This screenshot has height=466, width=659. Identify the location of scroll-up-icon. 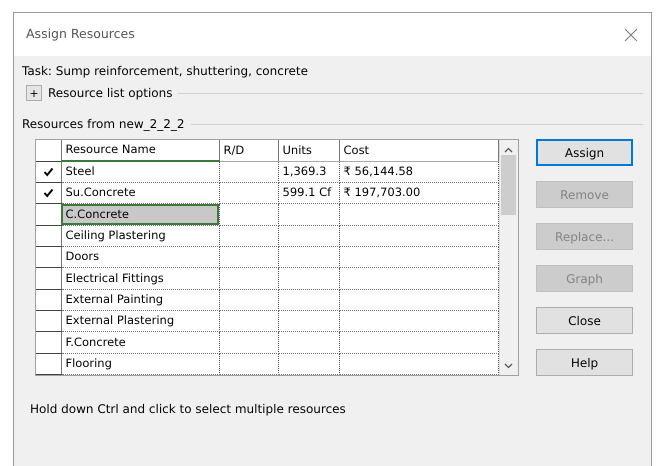
(509, 150).